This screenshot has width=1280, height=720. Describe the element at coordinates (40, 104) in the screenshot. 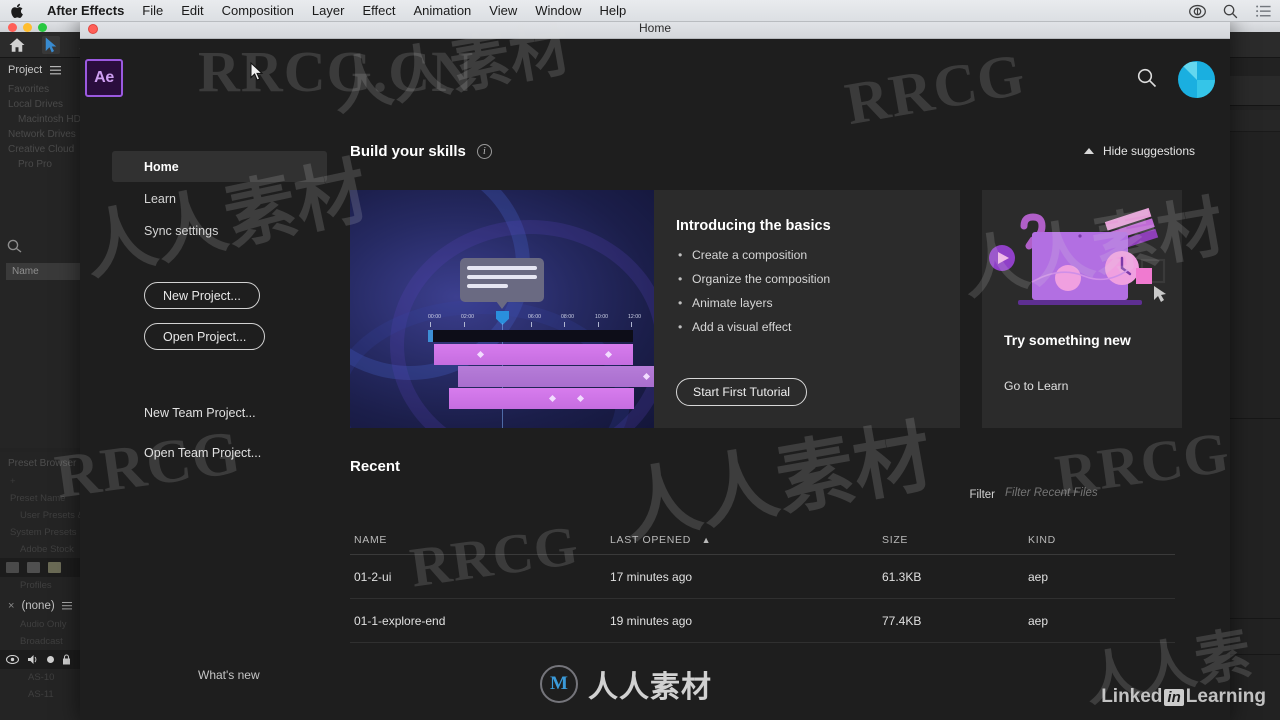

I see `tree-item: Local Drives` at that location.